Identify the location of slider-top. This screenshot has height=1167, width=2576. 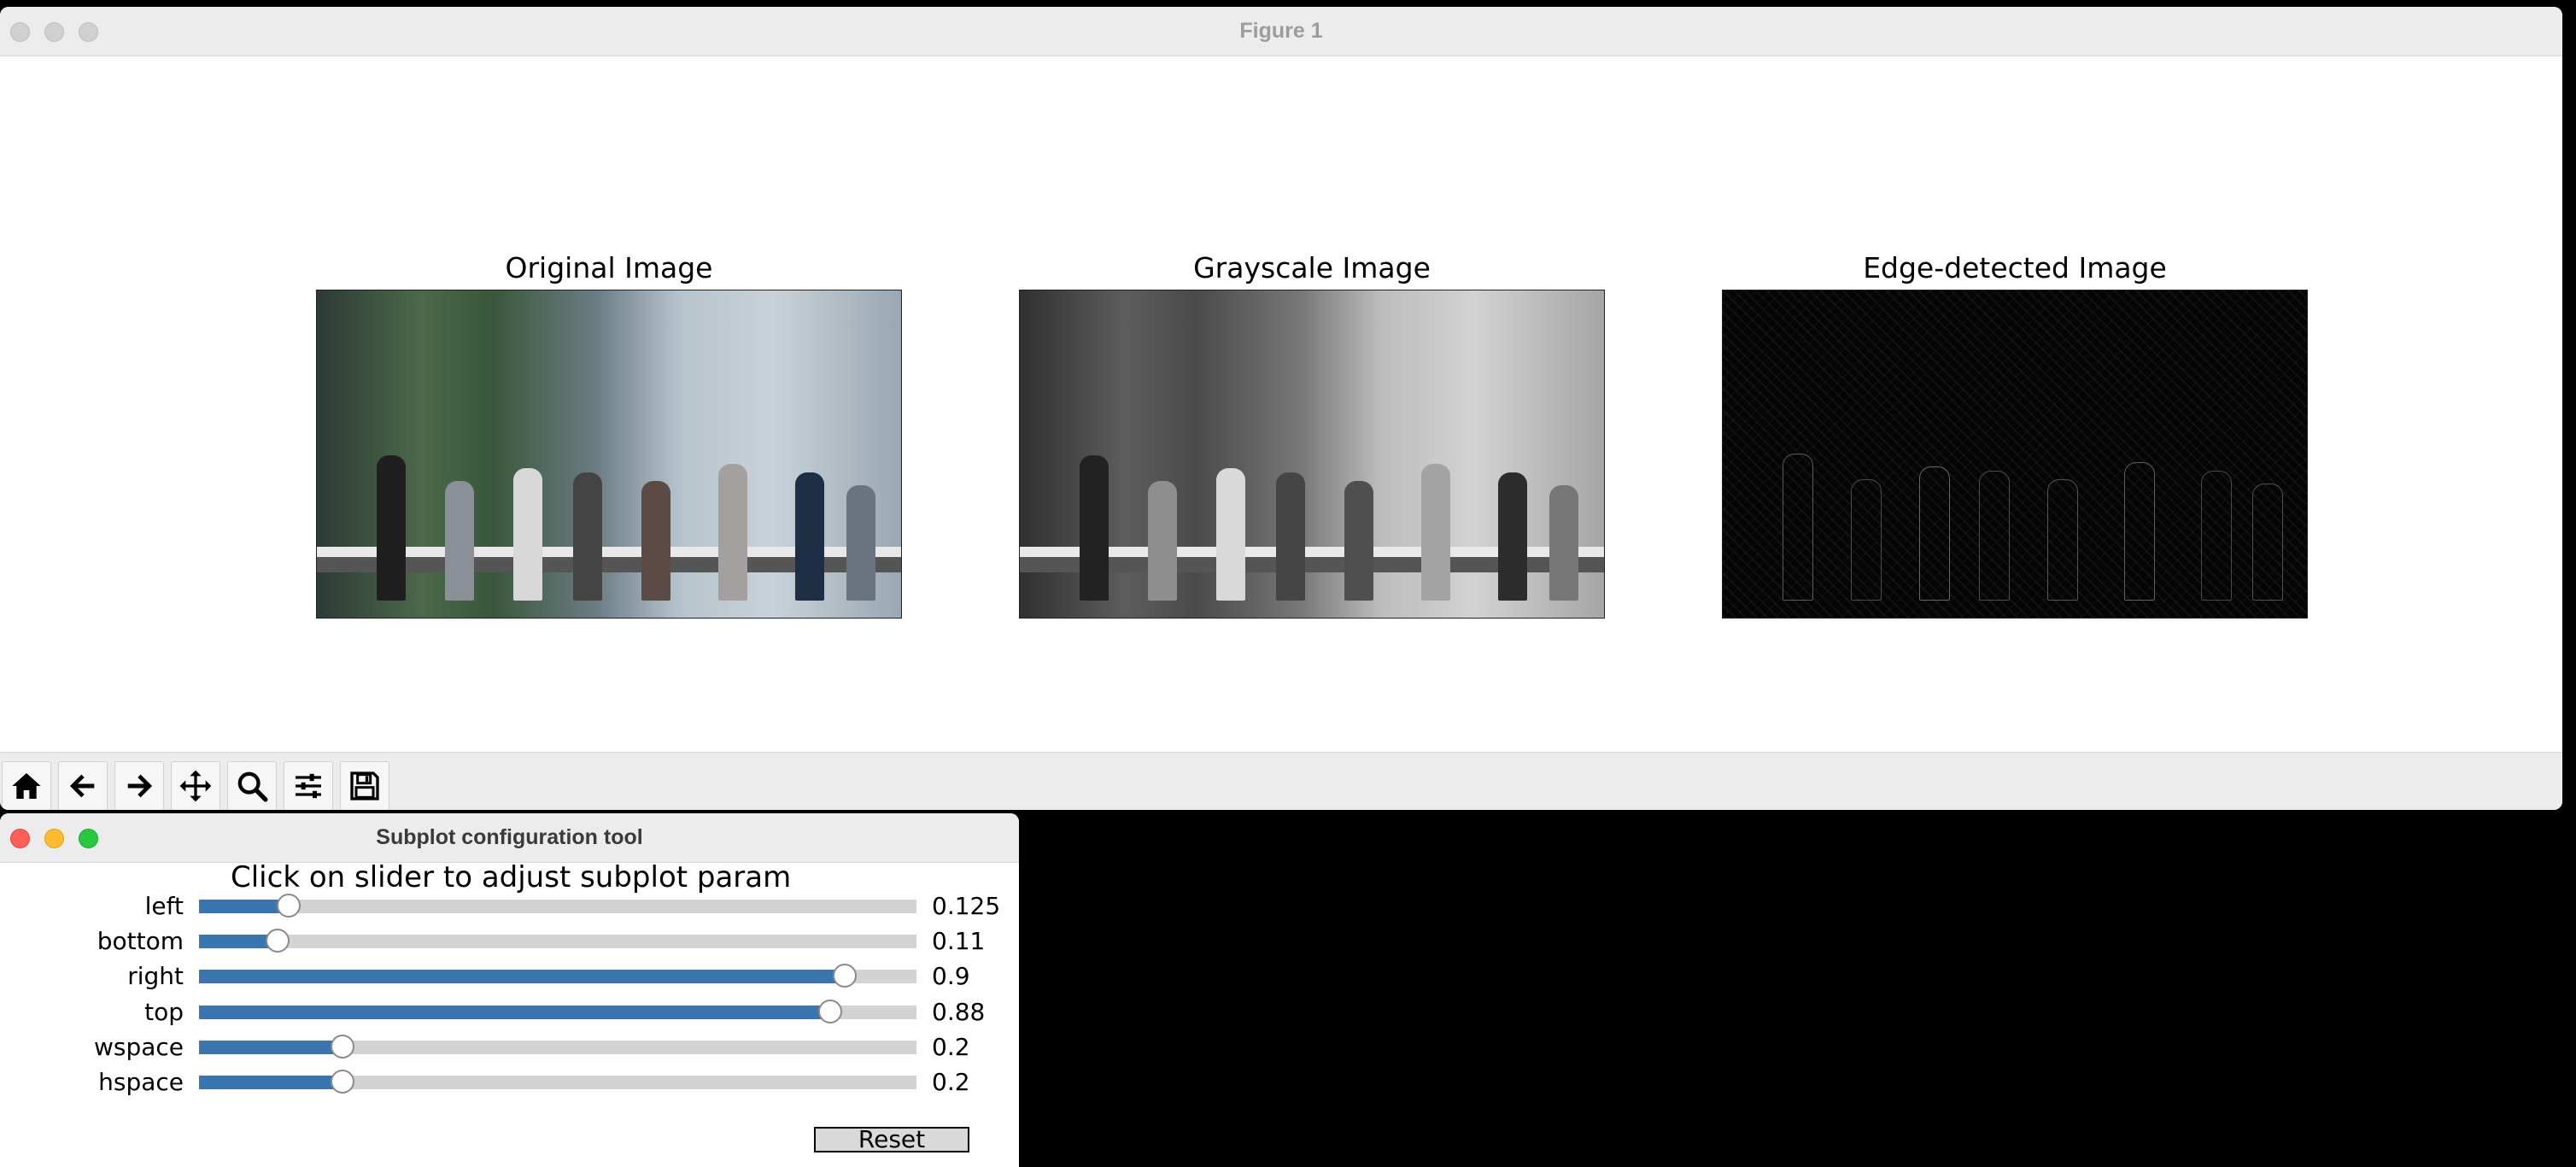
(557, 1011).